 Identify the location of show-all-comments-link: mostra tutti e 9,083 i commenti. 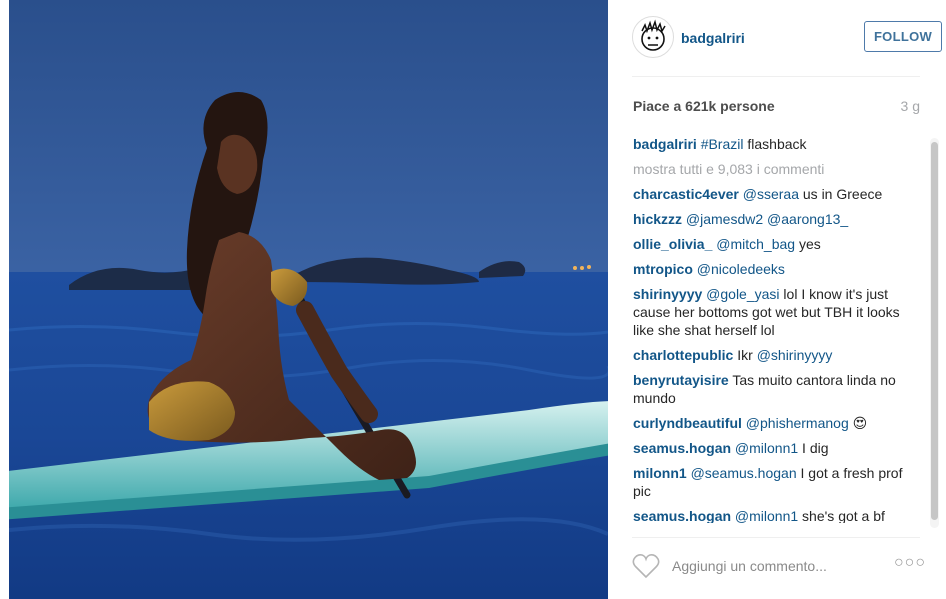
(769, 169).